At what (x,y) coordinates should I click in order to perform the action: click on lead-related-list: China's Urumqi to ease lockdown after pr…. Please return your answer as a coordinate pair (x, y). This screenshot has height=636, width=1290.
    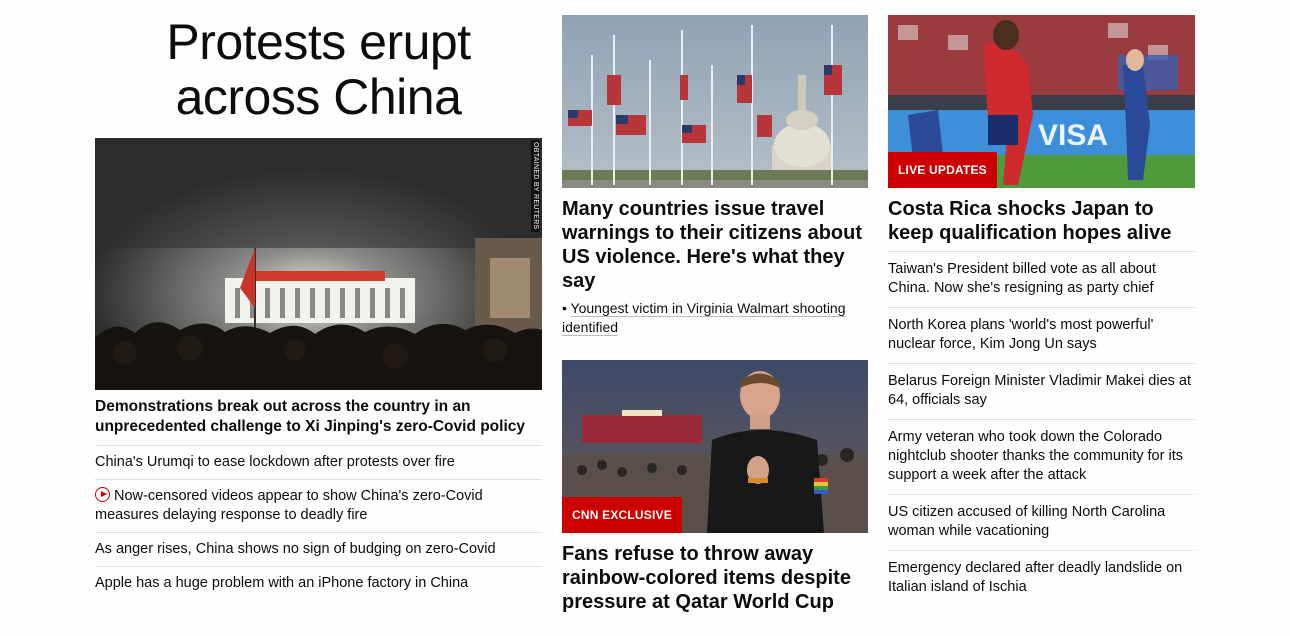
    Looking at the image, I should click on (318, 522).